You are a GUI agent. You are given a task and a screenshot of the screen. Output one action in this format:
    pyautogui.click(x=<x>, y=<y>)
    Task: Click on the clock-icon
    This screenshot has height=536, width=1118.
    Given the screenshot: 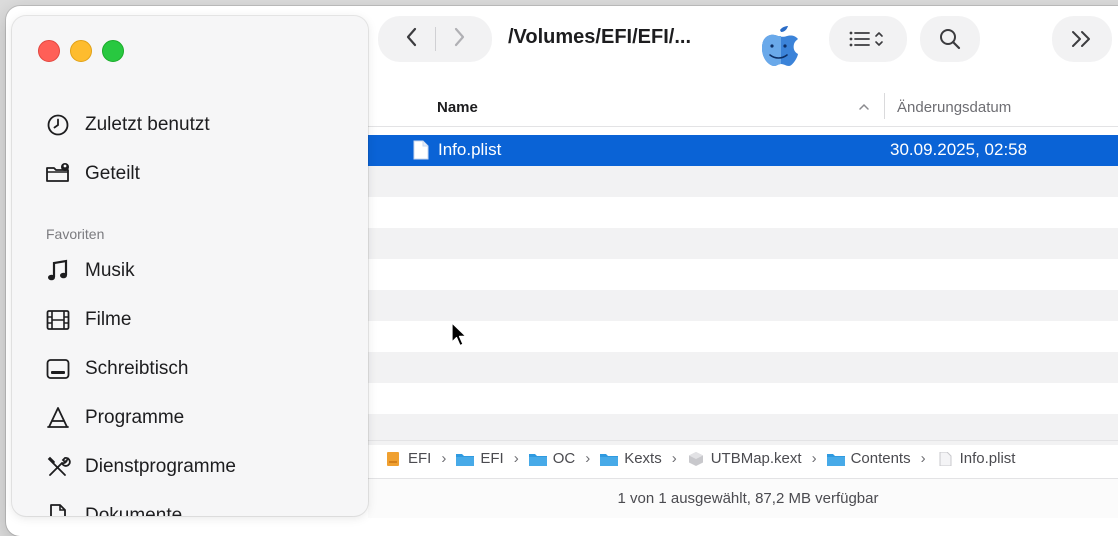 What is the action you would take?
    pyautogui.click(x=65, y=125)
    